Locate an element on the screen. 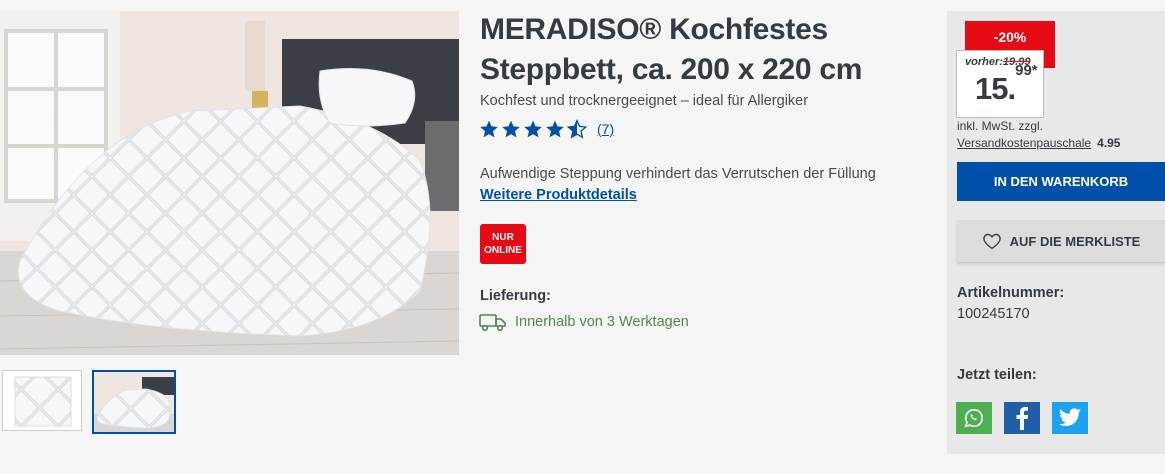 The image size is (1165, 474). quilt-thumbnail-image is located at coordinates (42, 400).